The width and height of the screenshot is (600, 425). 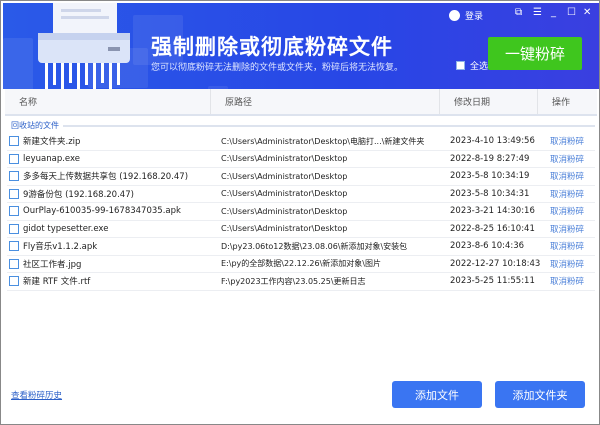 What do you see at coordinates (535, 53) in the screenshot?
I see `shred-button: 一键粉碎` at bounding box center [535, 53].